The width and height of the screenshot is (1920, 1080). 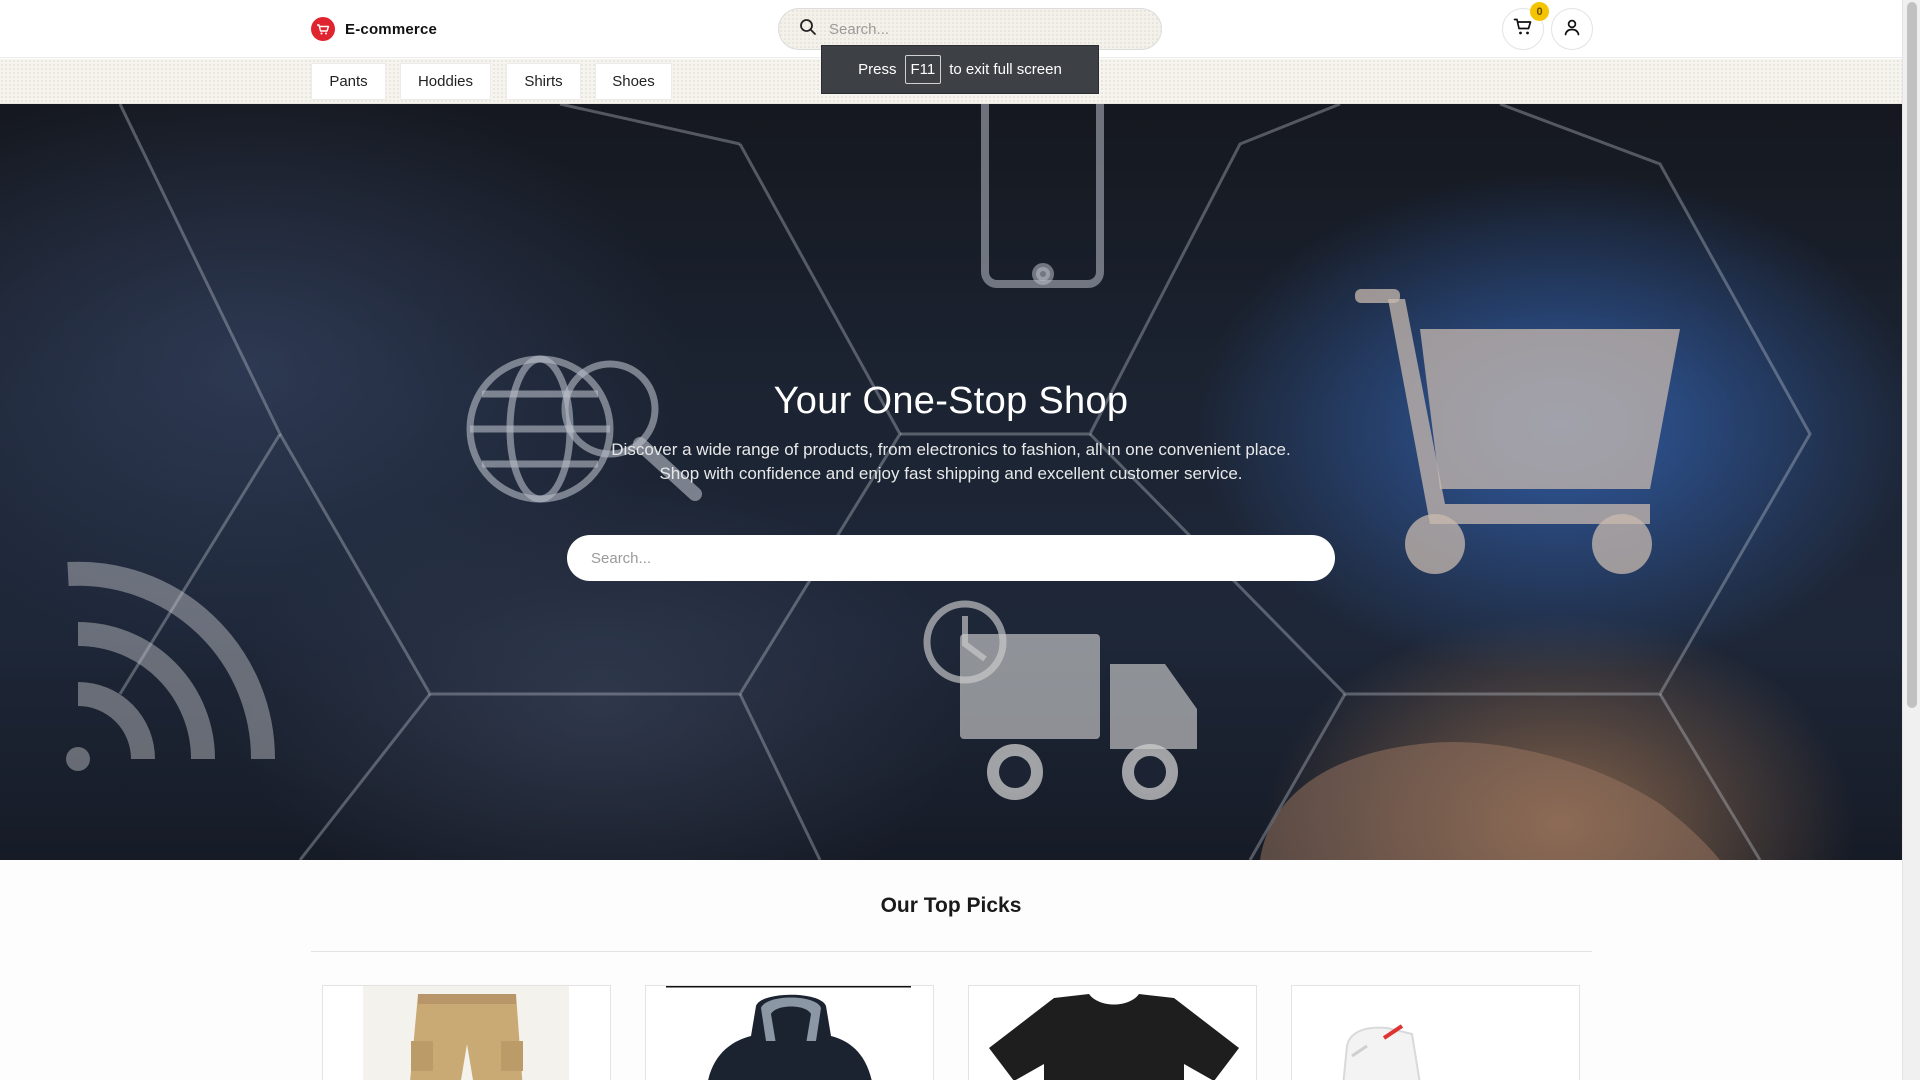 I want to click on hero-title: Your One-Stop Shop, so click(x=951, y=401).